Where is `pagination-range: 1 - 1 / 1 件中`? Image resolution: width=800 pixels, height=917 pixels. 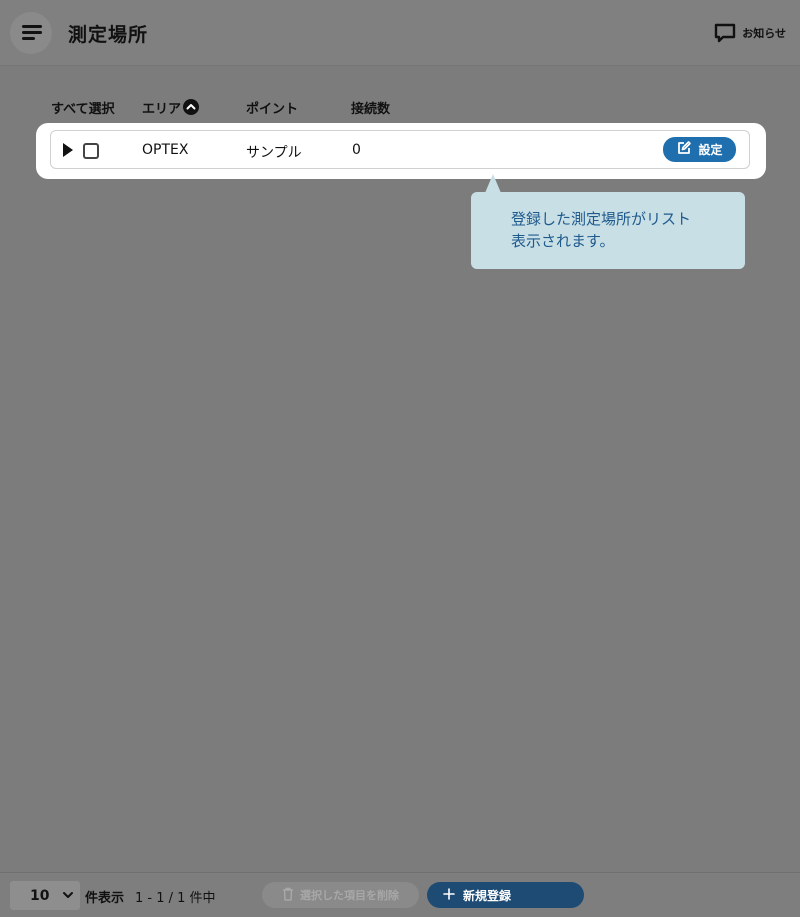
pagination-range: 1 - 1 / 1 件中 is located at coordinates (175, 898).